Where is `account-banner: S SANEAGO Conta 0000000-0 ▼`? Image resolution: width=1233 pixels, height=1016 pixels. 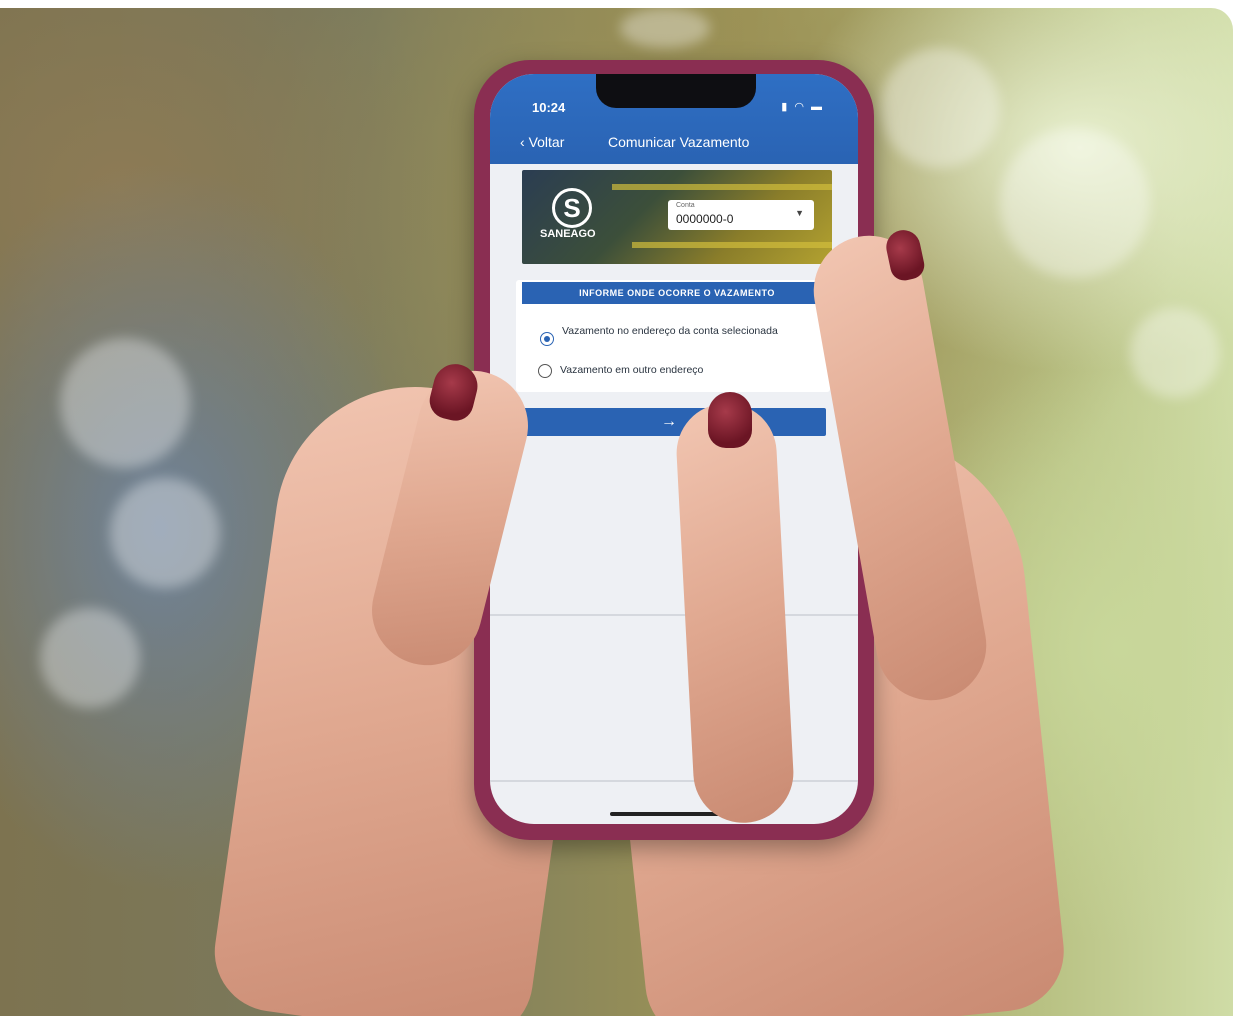 account-banner: S SANEAGO Conta 0000000-0 ▼ is located at coordinates (677, 217).